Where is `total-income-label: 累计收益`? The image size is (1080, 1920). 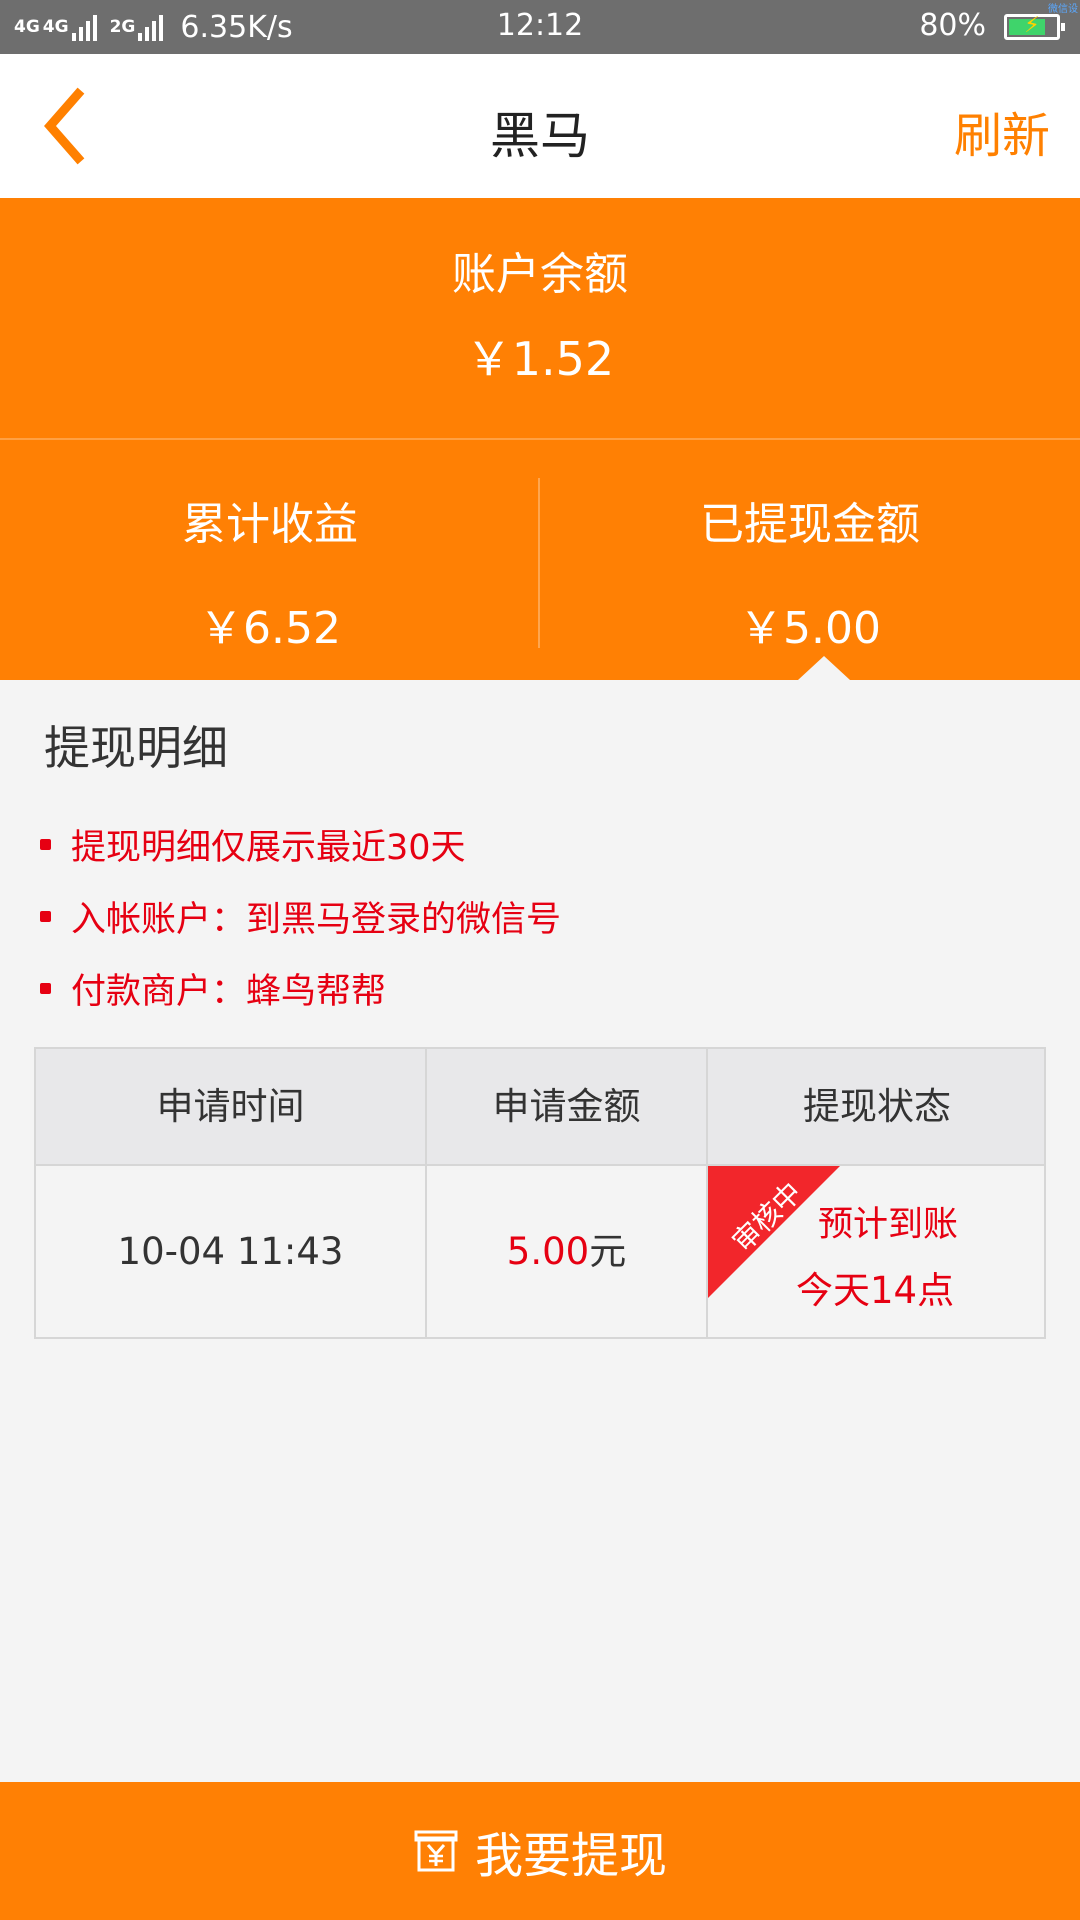 total-income-label: 累计收益 is located at coordinates (270, 524).